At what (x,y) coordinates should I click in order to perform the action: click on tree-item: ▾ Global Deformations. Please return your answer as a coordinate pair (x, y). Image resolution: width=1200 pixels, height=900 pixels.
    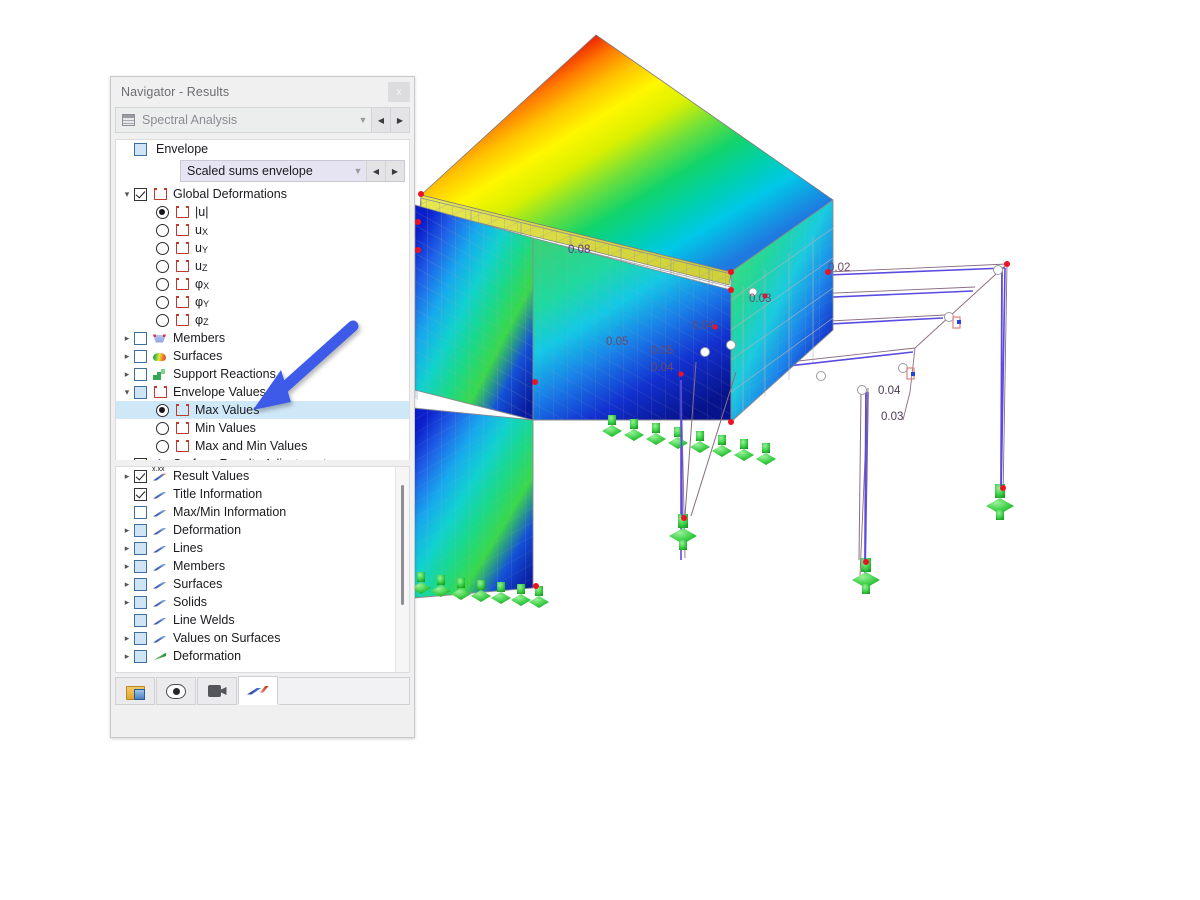
    Looking at the image, I should click on (262, 194).